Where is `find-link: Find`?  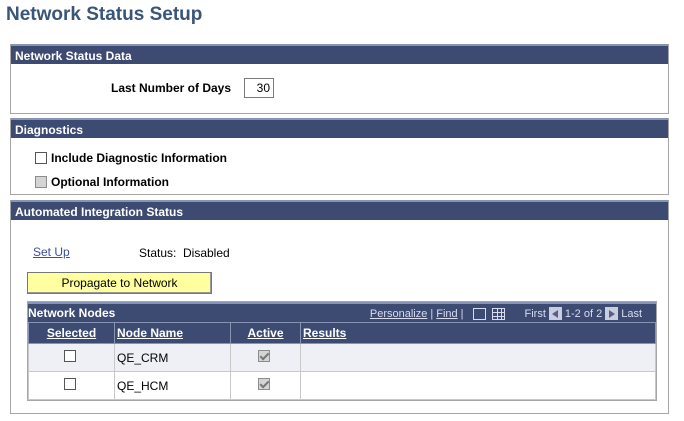
find-link: Find is located at coordinates (446, 314).